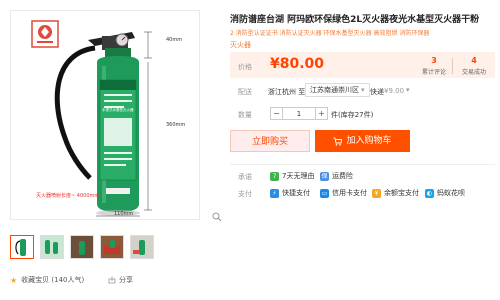 This screenshot has height=300, width=500. What do you see at coordinates (349, 193) in the screenshot?
I see `payment-credit-text: 信用卡支付` at bounding box center [349, 193].